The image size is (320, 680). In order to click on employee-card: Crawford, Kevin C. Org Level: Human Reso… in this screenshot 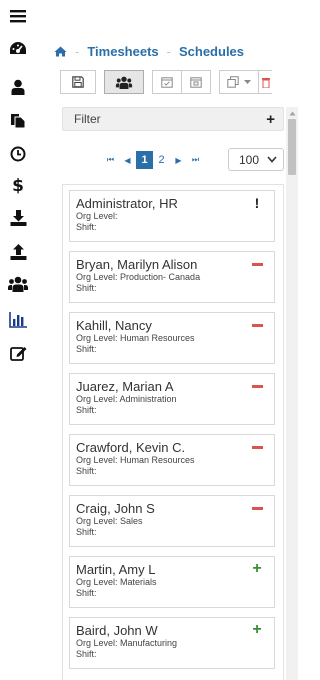, I will do `click(172, 460)`.